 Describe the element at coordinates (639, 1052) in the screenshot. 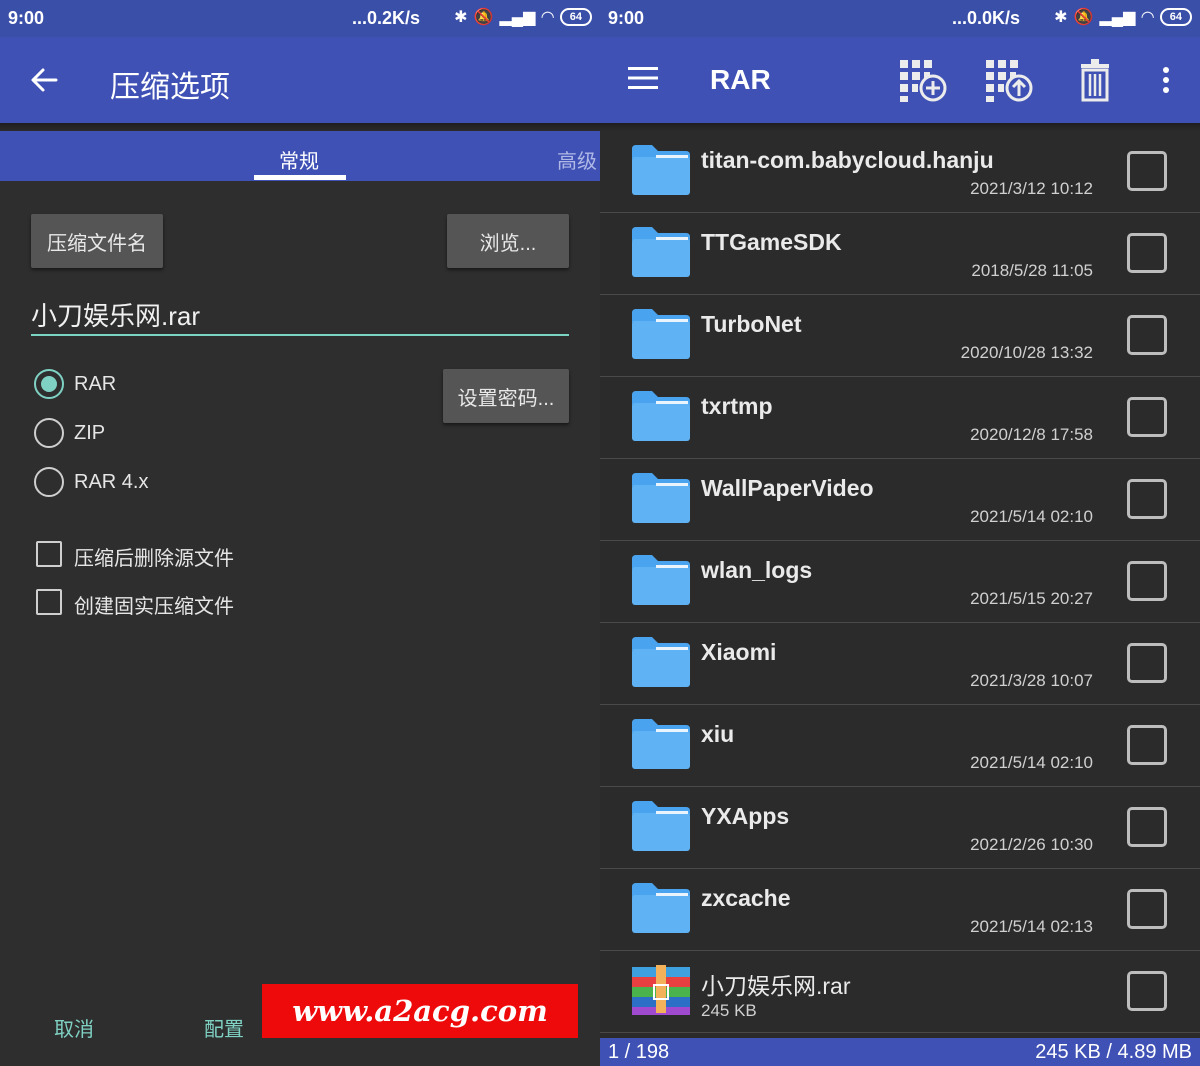

I see `selection-count: 1 / 198` at that location.